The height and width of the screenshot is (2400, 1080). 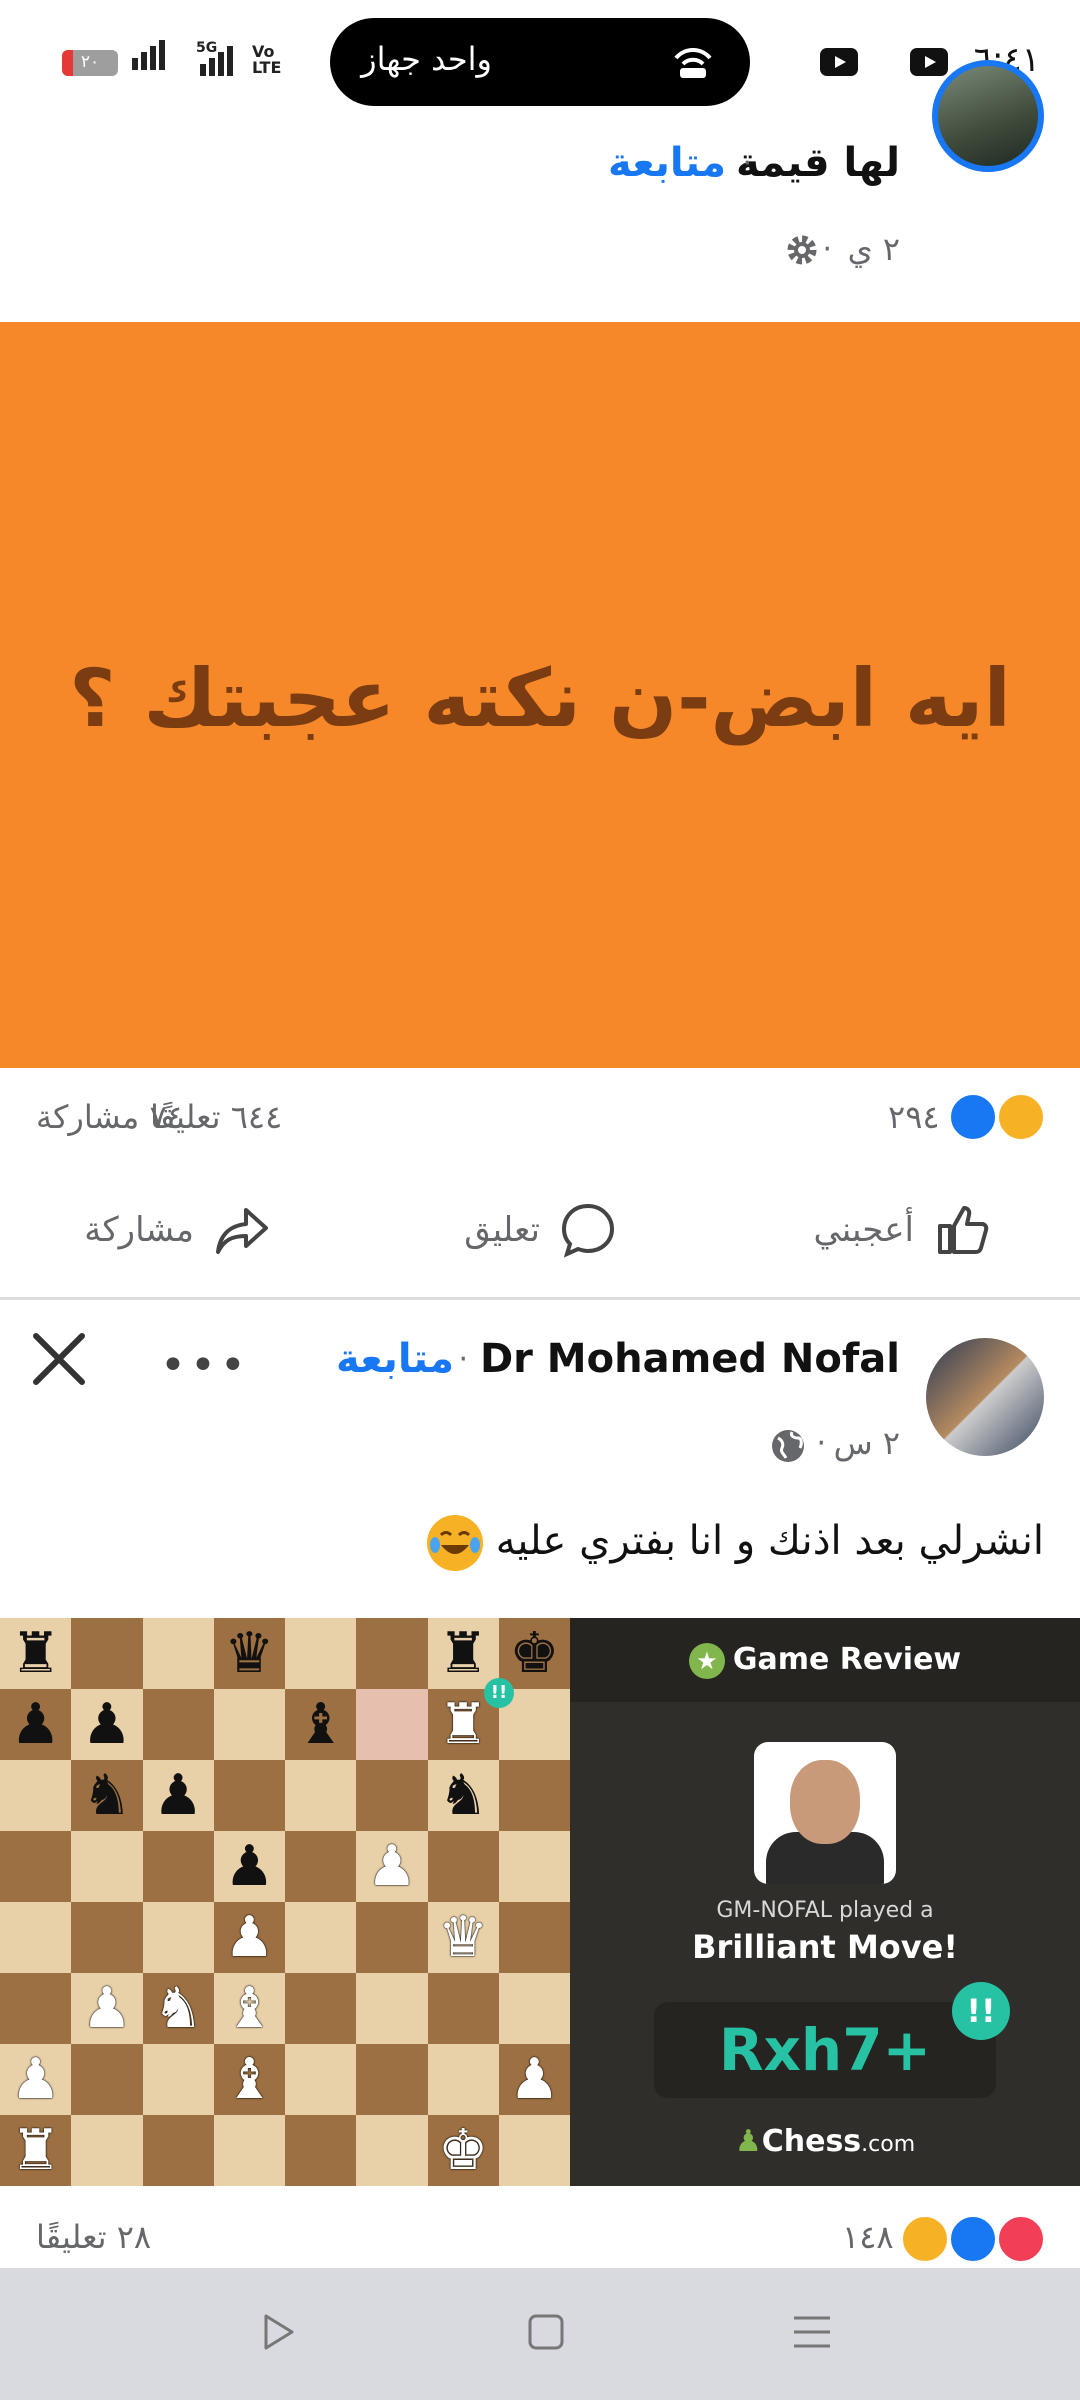 What do you see at coordinates (463, 2150) in the screenshot?
I see `white-king-icon: ♚` at bounding box center [463, 2150].